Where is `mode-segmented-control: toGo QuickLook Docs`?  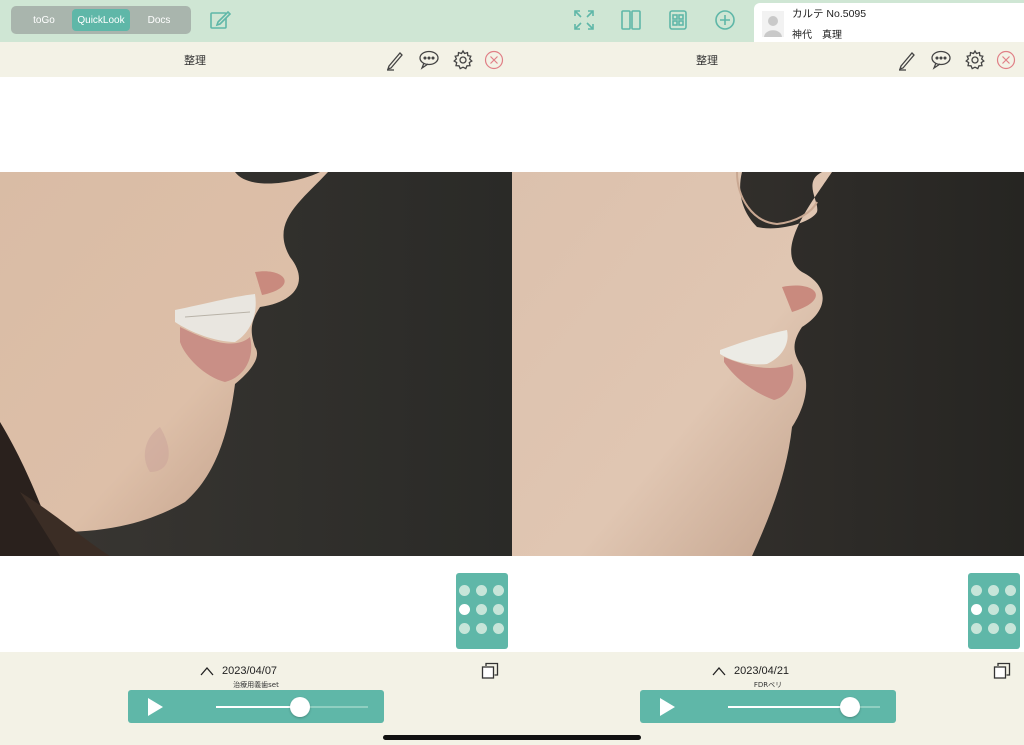 mode-segmented-control: toGo QuickLook Docs is located at coordinates (101, 20).